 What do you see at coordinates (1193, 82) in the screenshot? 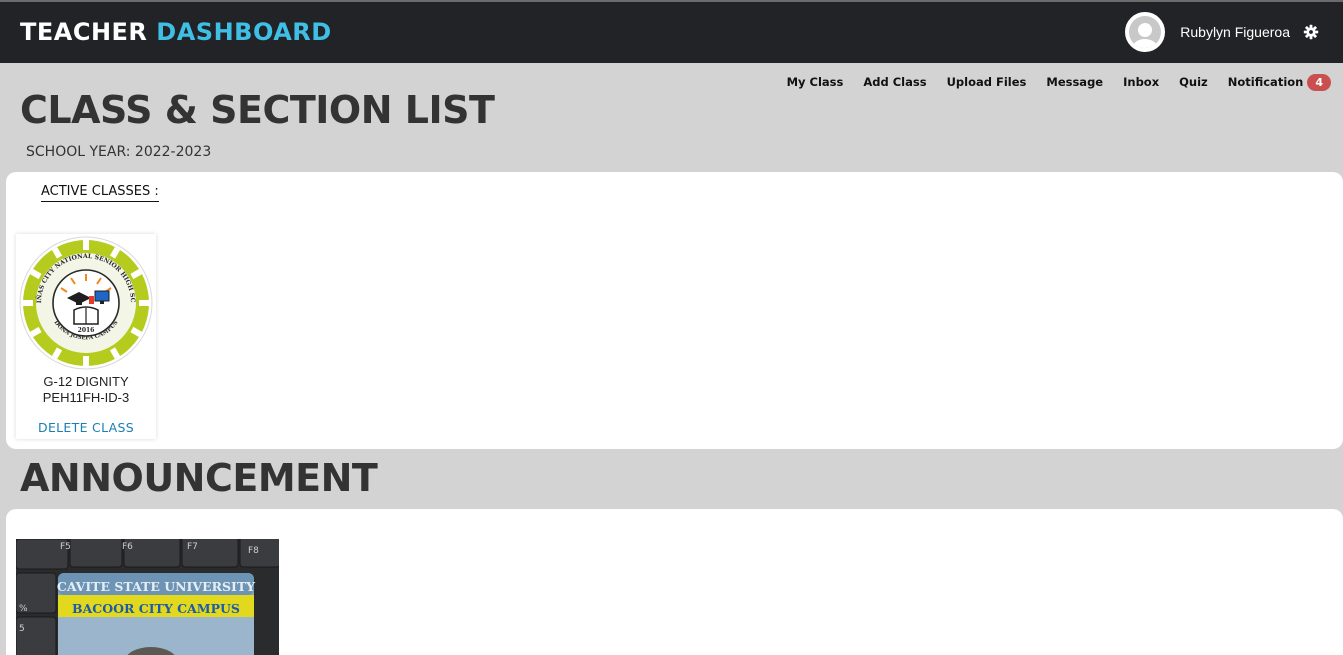
I see `nav-quiz: Quiz` at bounding box center [1193, 82].